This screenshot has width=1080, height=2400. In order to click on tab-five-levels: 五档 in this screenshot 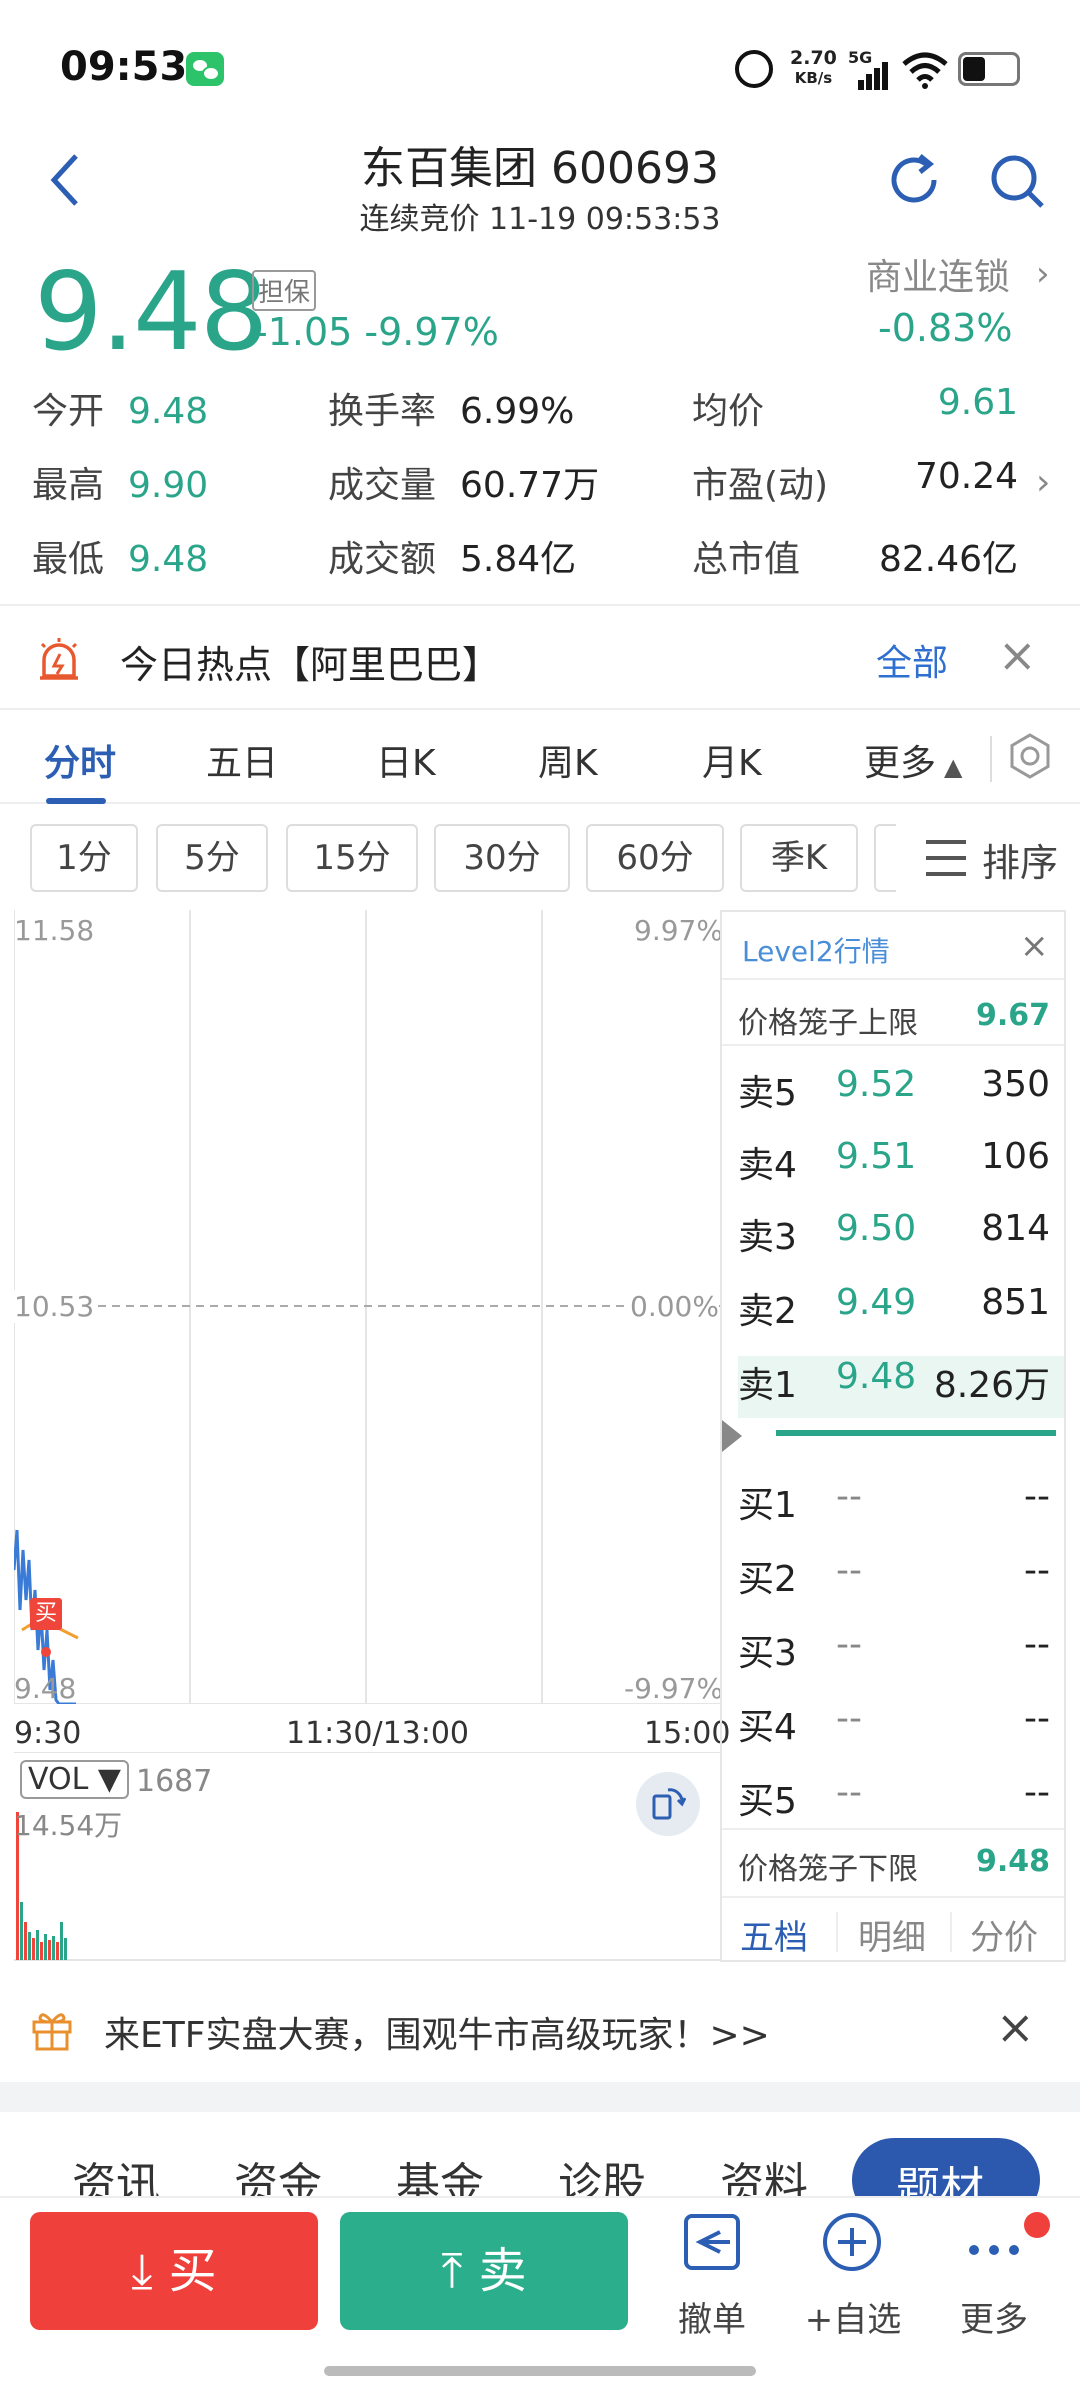, I will do `click(774, 1934)`.